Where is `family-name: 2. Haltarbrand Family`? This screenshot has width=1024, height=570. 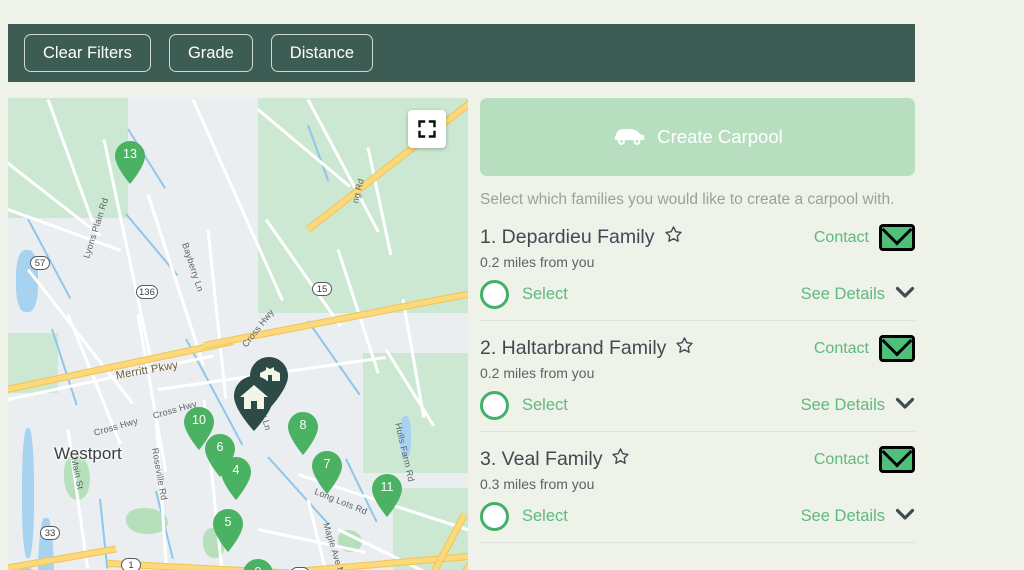 family-name: 2. Haltarbrand Family is located at coordinates (573, 347).